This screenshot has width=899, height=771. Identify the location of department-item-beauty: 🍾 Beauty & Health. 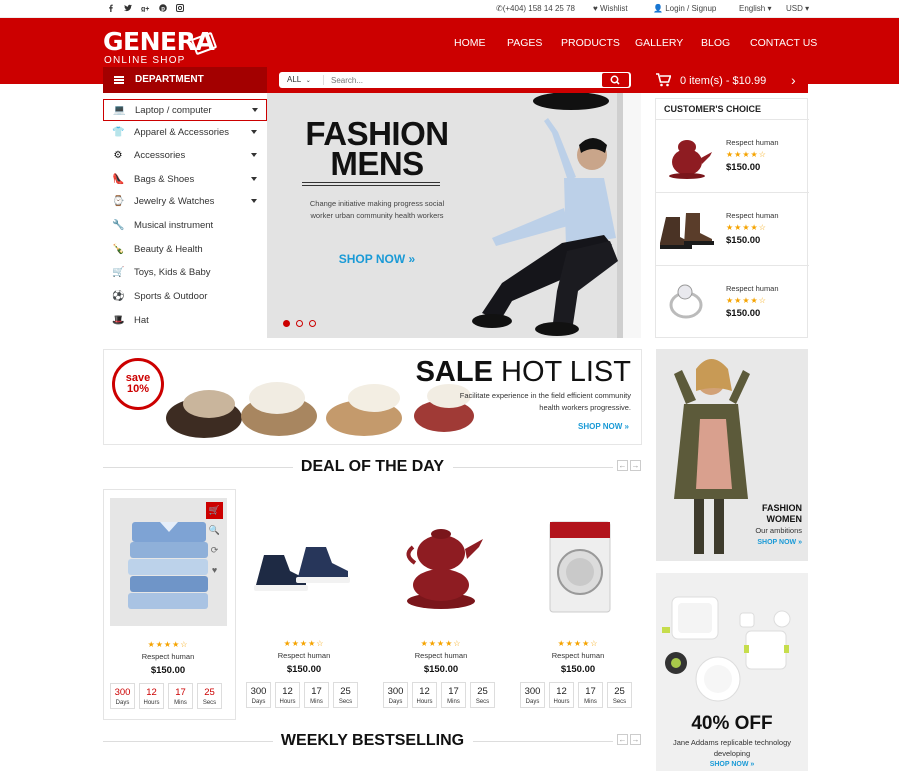
(185, 250).